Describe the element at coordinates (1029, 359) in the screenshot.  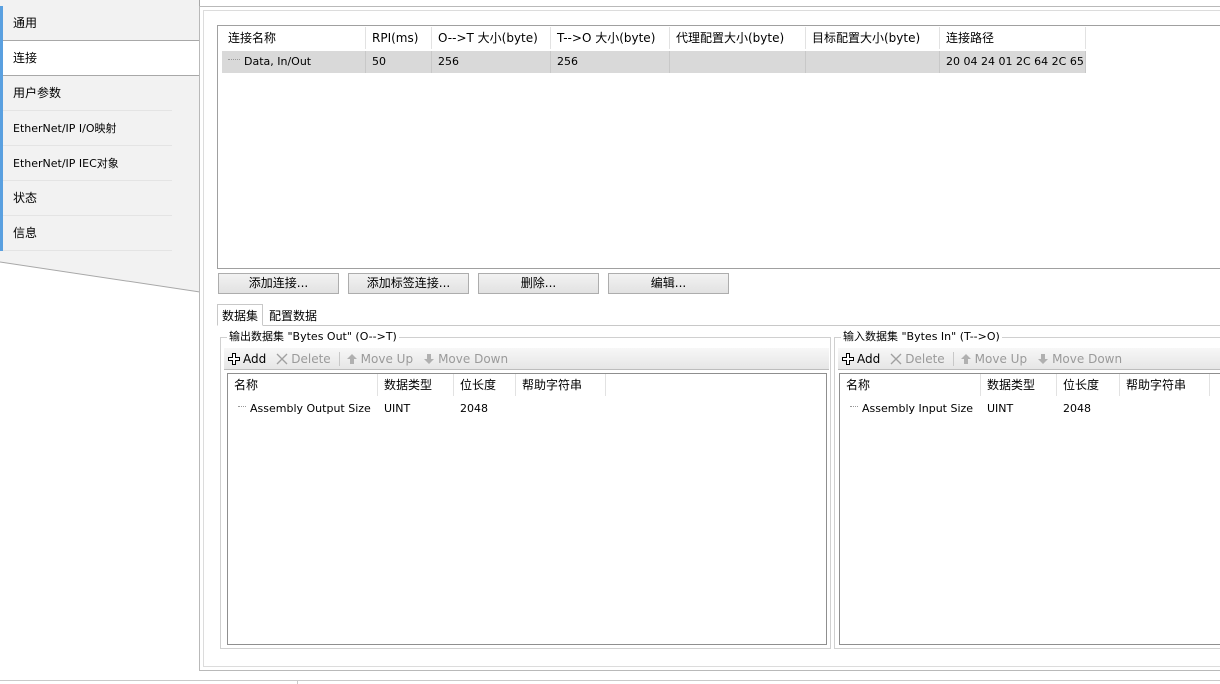
I see `input-toolbar: Add Delete Move Up Move Down` at that location.